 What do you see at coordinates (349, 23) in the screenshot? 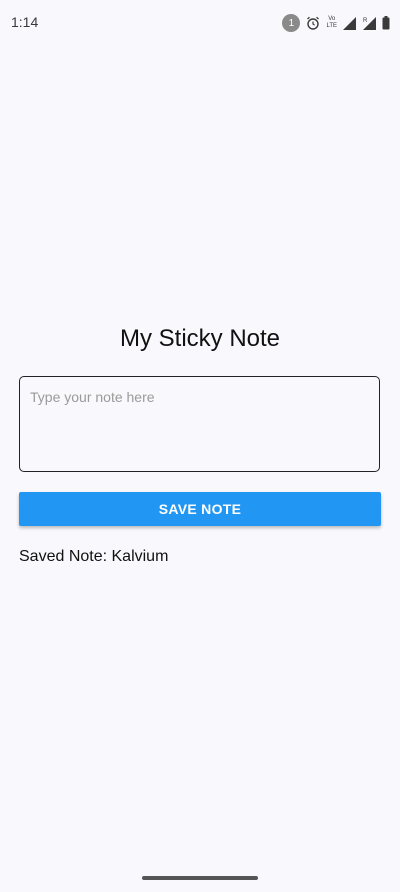
I see `signal-icon` at bounding box center [349, 23].